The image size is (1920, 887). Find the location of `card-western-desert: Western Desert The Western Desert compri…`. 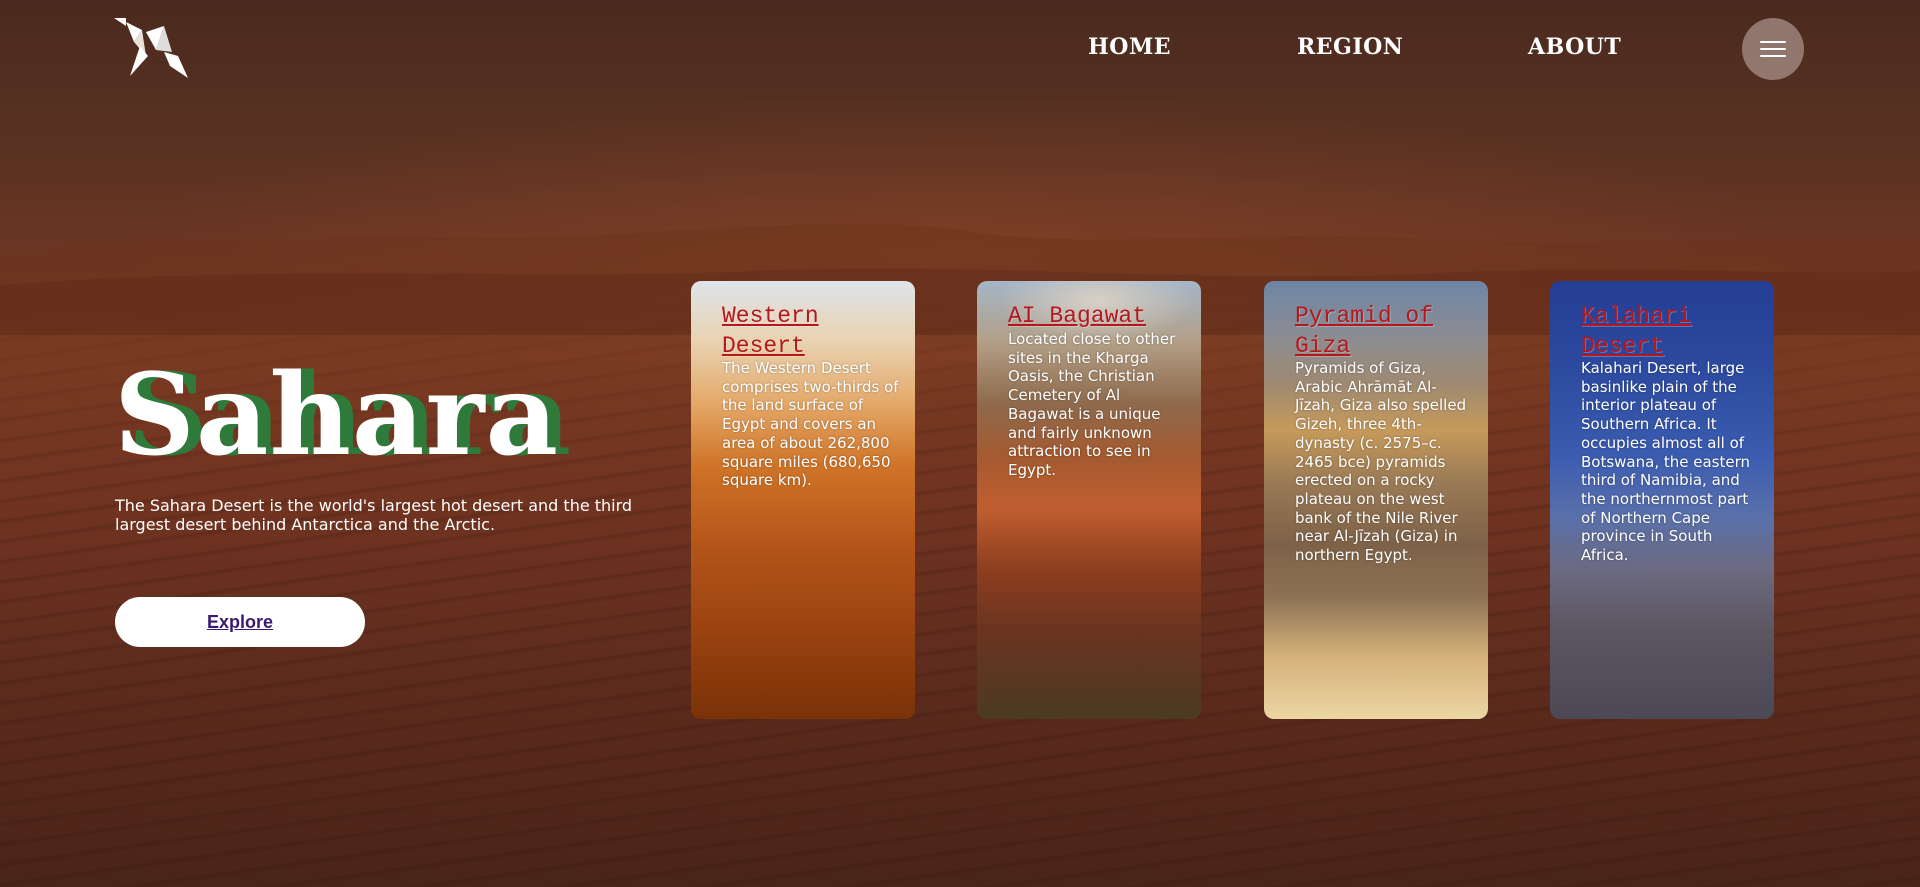

card-western-desert: Western Desert The Western Desert compri… is located at coordinates (803, 500).